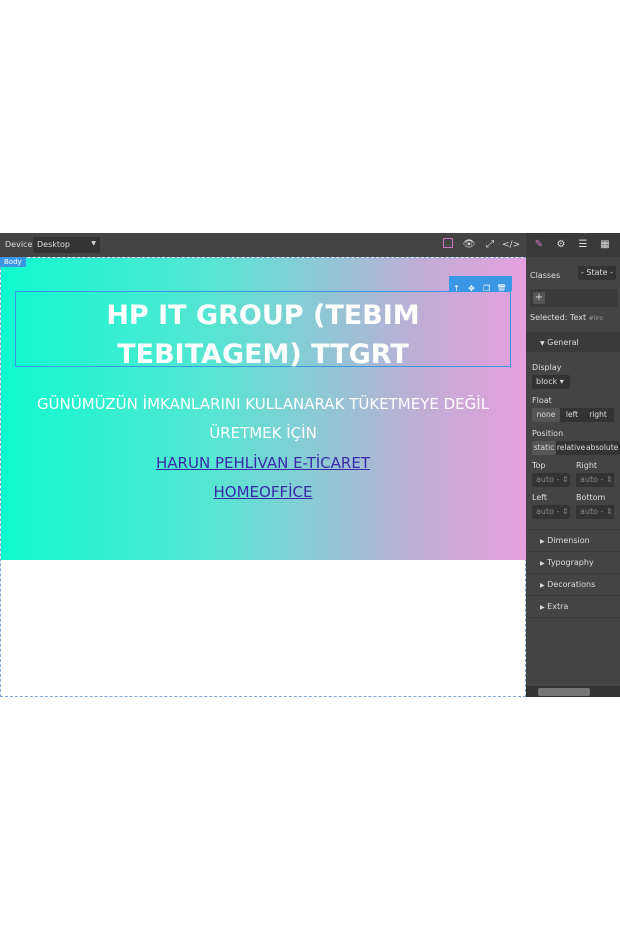  Describe the element at coordinates (571, 448) in the screenshot. I see `position-relative: relative` at that location.